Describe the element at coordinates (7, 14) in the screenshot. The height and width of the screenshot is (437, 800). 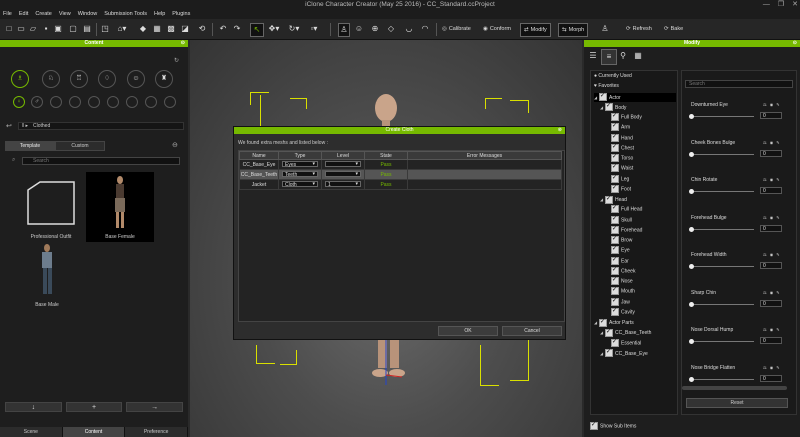
I see `menu-file: File` at that location.